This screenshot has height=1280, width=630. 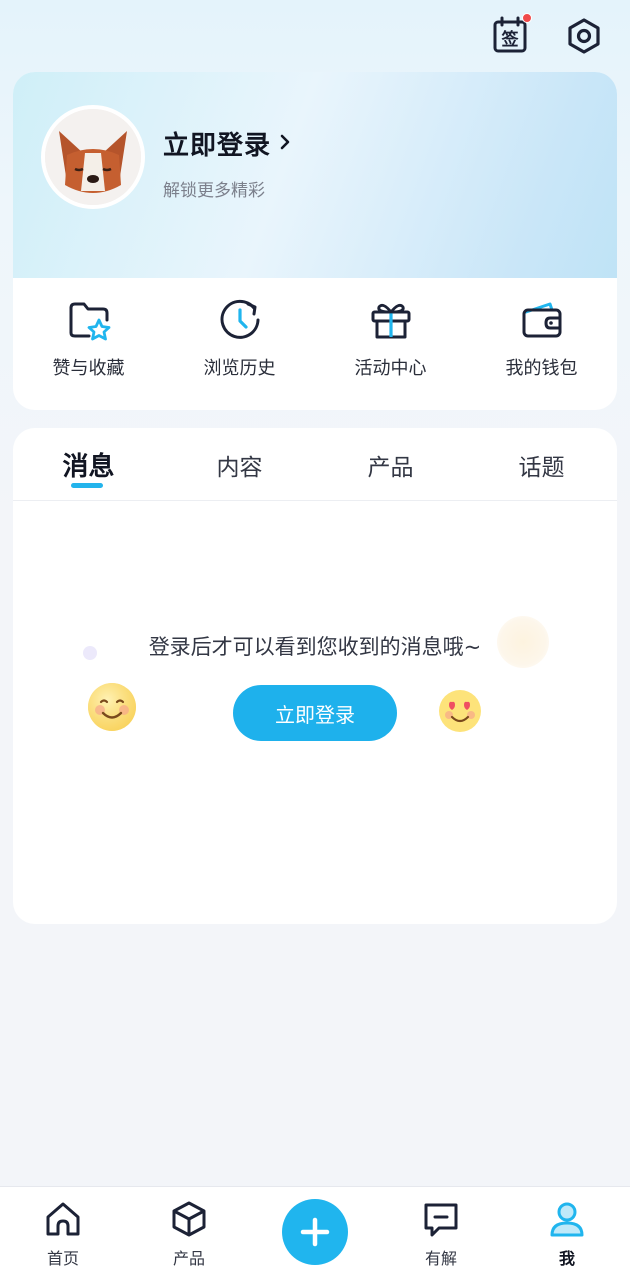 I want to click on folder-star-icon, so click(x=89, y=321).